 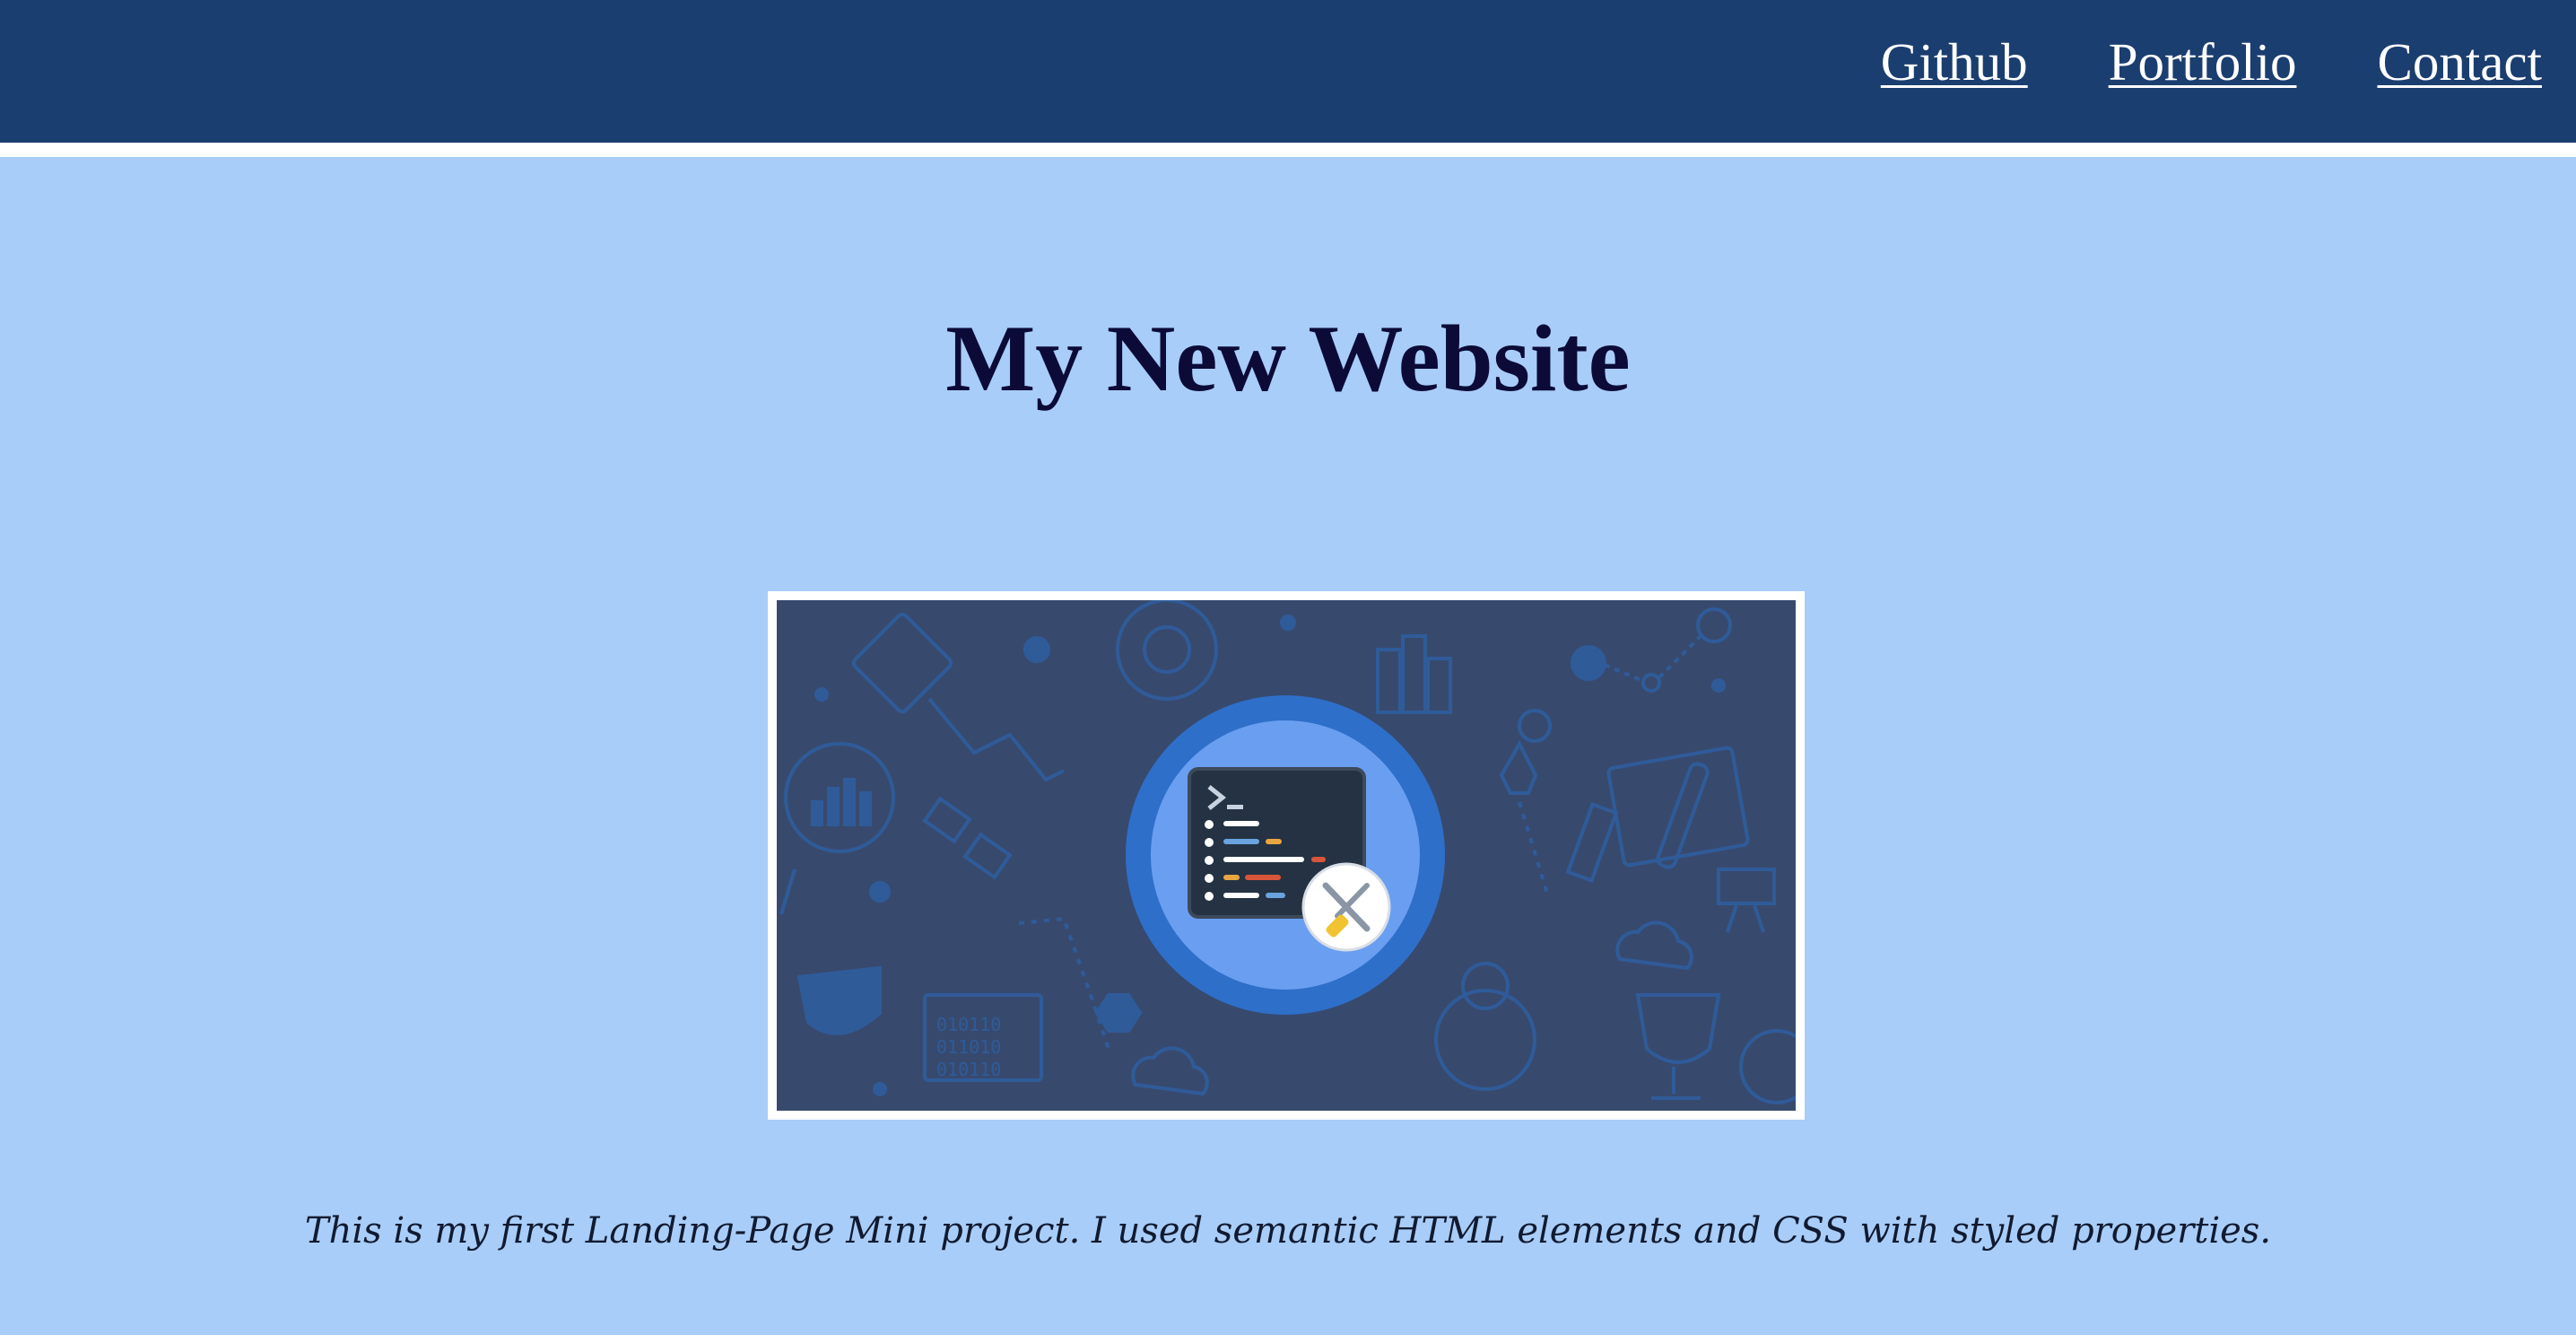 What do you see at coordinates (968, 1047) in the screenshot?
I see `svg-text: 011010` at bounding box center [968, 1047].